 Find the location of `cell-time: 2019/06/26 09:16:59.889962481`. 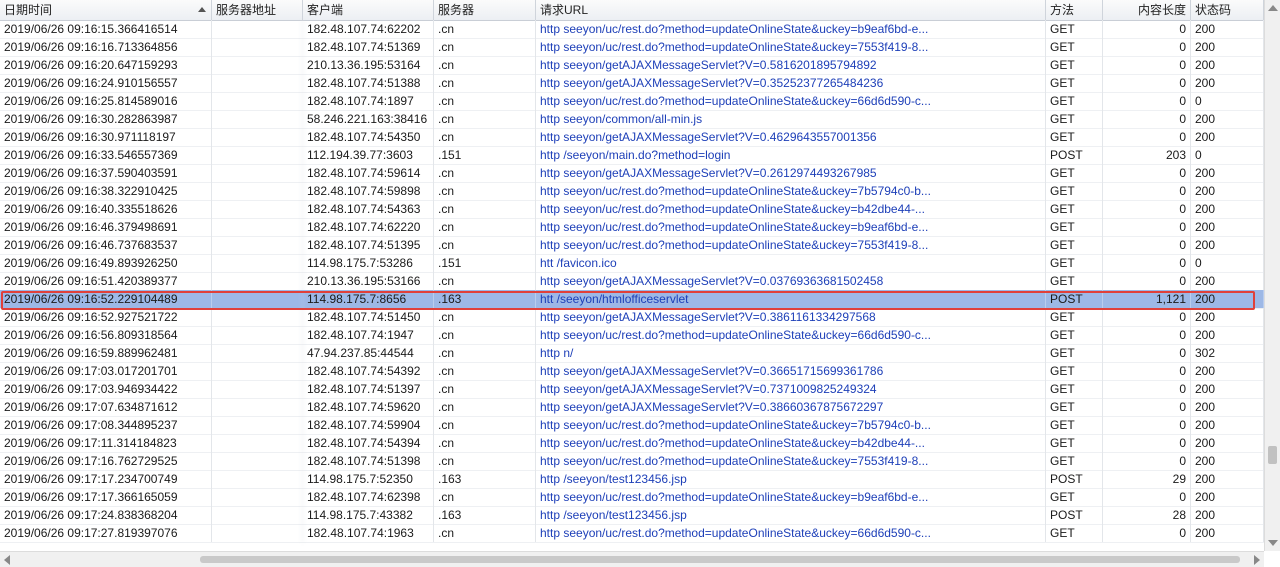

cell-time: 2019/06/26 09:16:59.889962481 is located at coordinates (106, 353).